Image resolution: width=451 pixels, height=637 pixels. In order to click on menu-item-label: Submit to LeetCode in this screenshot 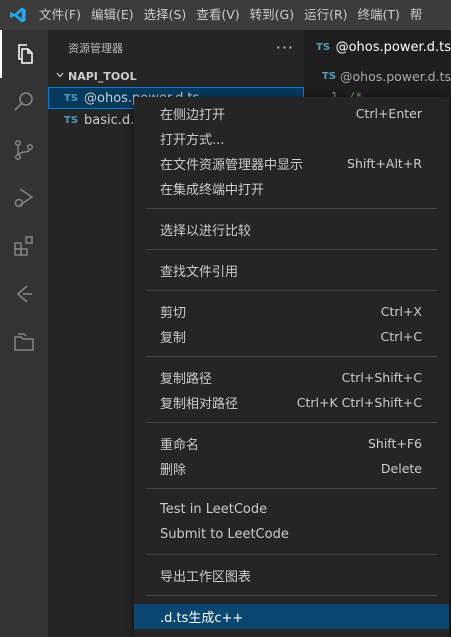, I will do `click(224, 534)`.